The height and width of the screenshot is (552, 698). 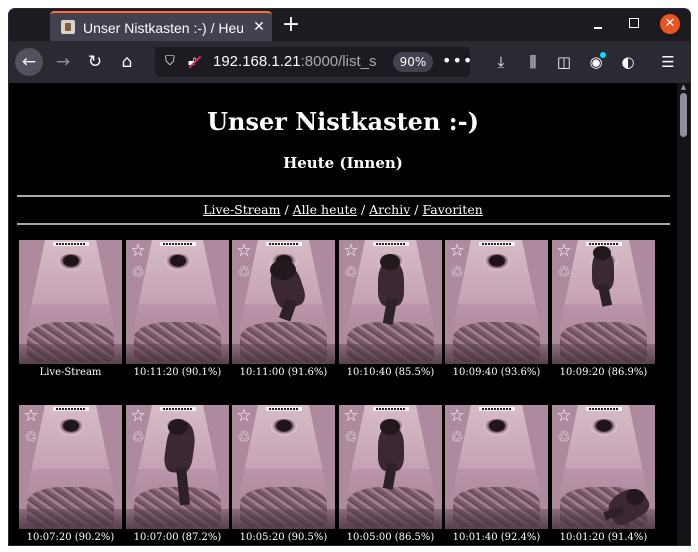 What do you see at coordinates (628, 62) in the screenshot?
I see `extension-icon: ◐` at bounding box center [628, 62].